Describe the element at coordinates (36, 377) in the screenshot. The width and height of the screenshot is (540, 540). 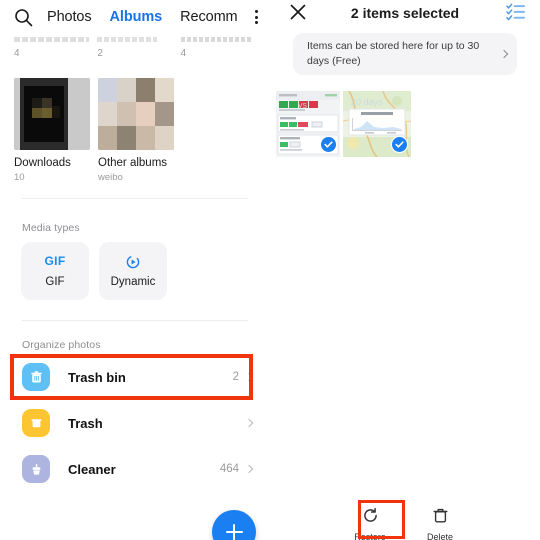
I see `trash-bin-icon` at that location.